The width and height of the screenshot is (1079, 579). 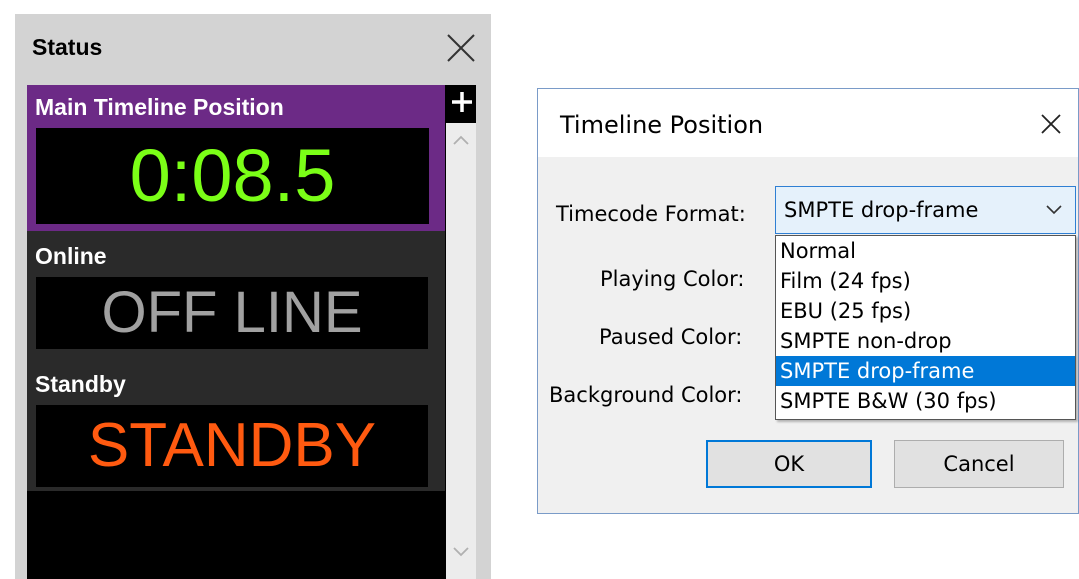 I want to click on dropdown-option-ebu: EBU (25 fps), so click(x=925, y=311).